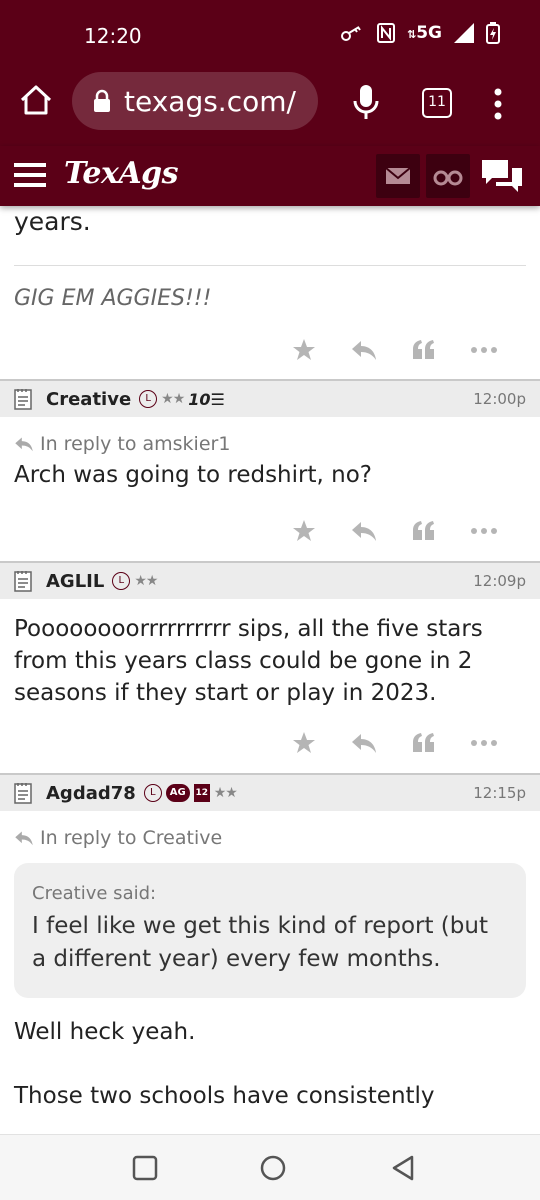 This screenshot has height=1200, width=540. I want to click on username: Agdad78, so click(91, 793).